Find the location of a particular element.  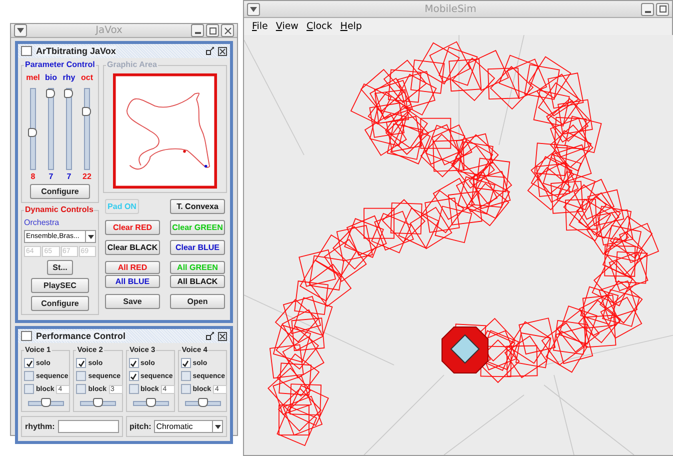

slider-label: mel is located at coordinates (33, 77).